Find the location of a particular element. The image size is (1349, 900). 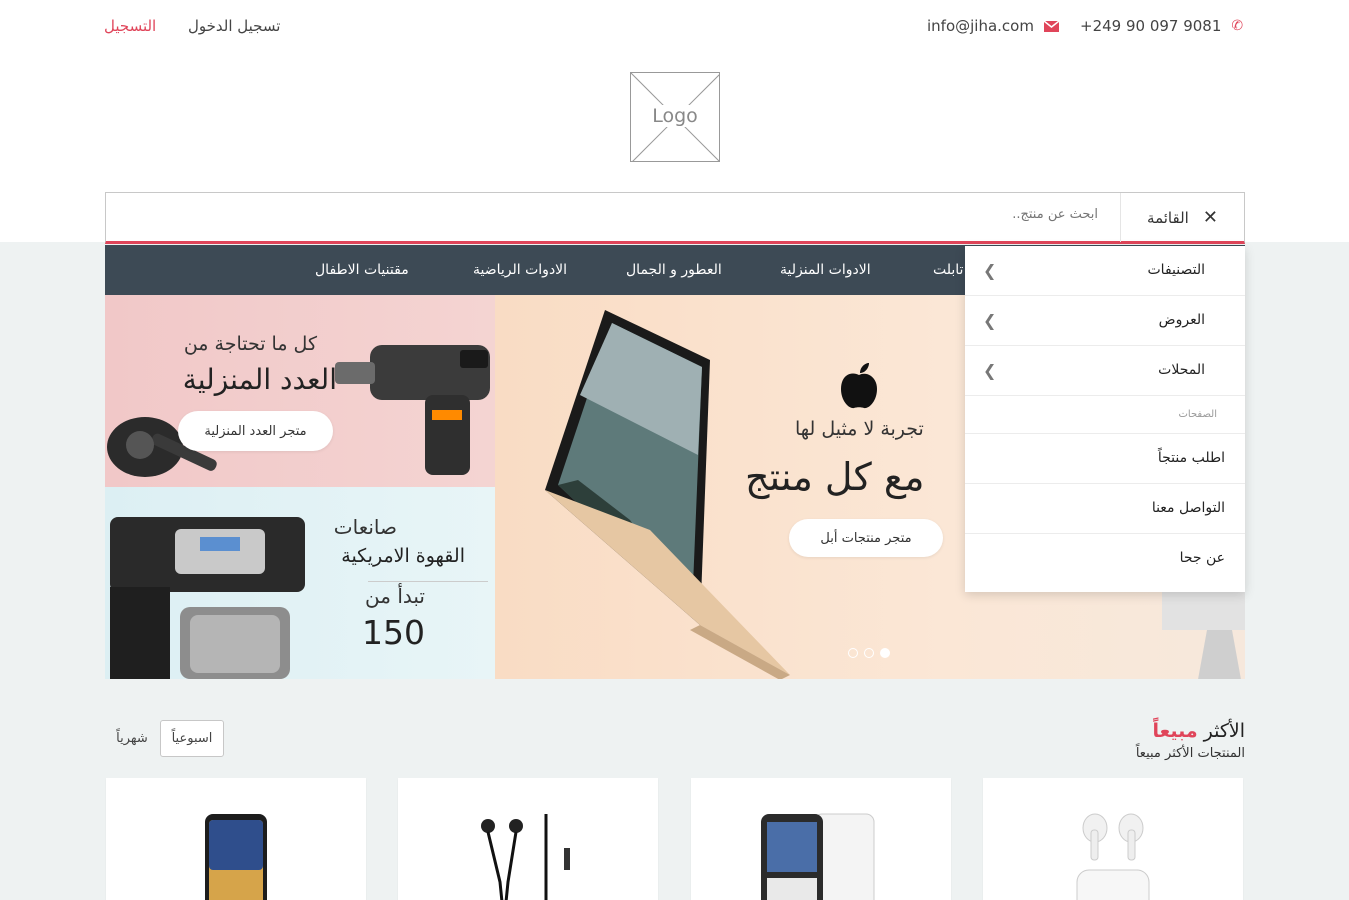

coffee-divider is located at coordinates (428, 581).